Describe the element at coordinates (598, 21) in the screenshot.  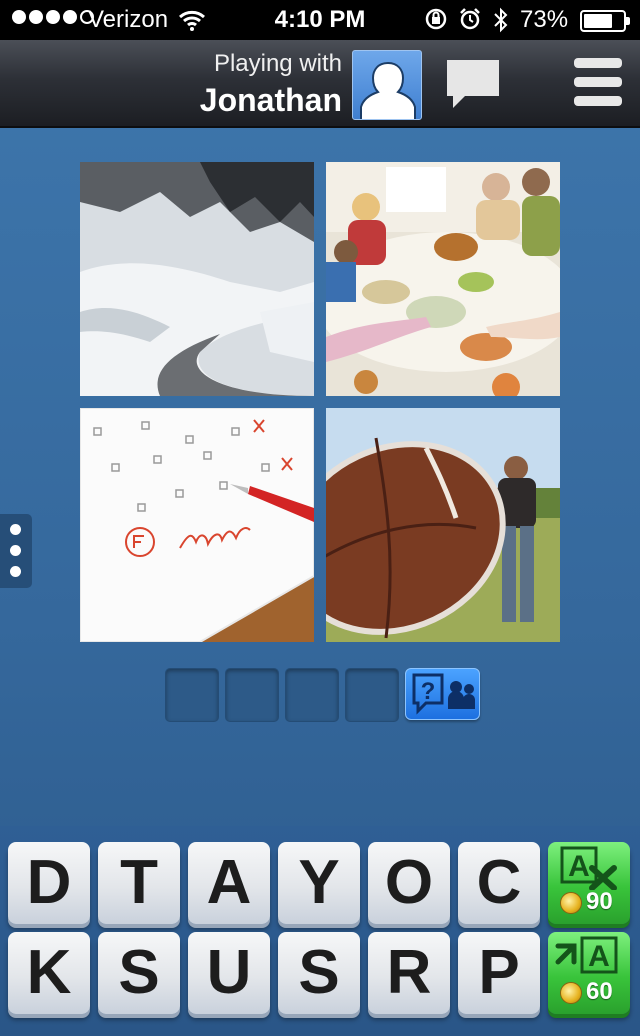
I see `battery-level-fill` at that location.